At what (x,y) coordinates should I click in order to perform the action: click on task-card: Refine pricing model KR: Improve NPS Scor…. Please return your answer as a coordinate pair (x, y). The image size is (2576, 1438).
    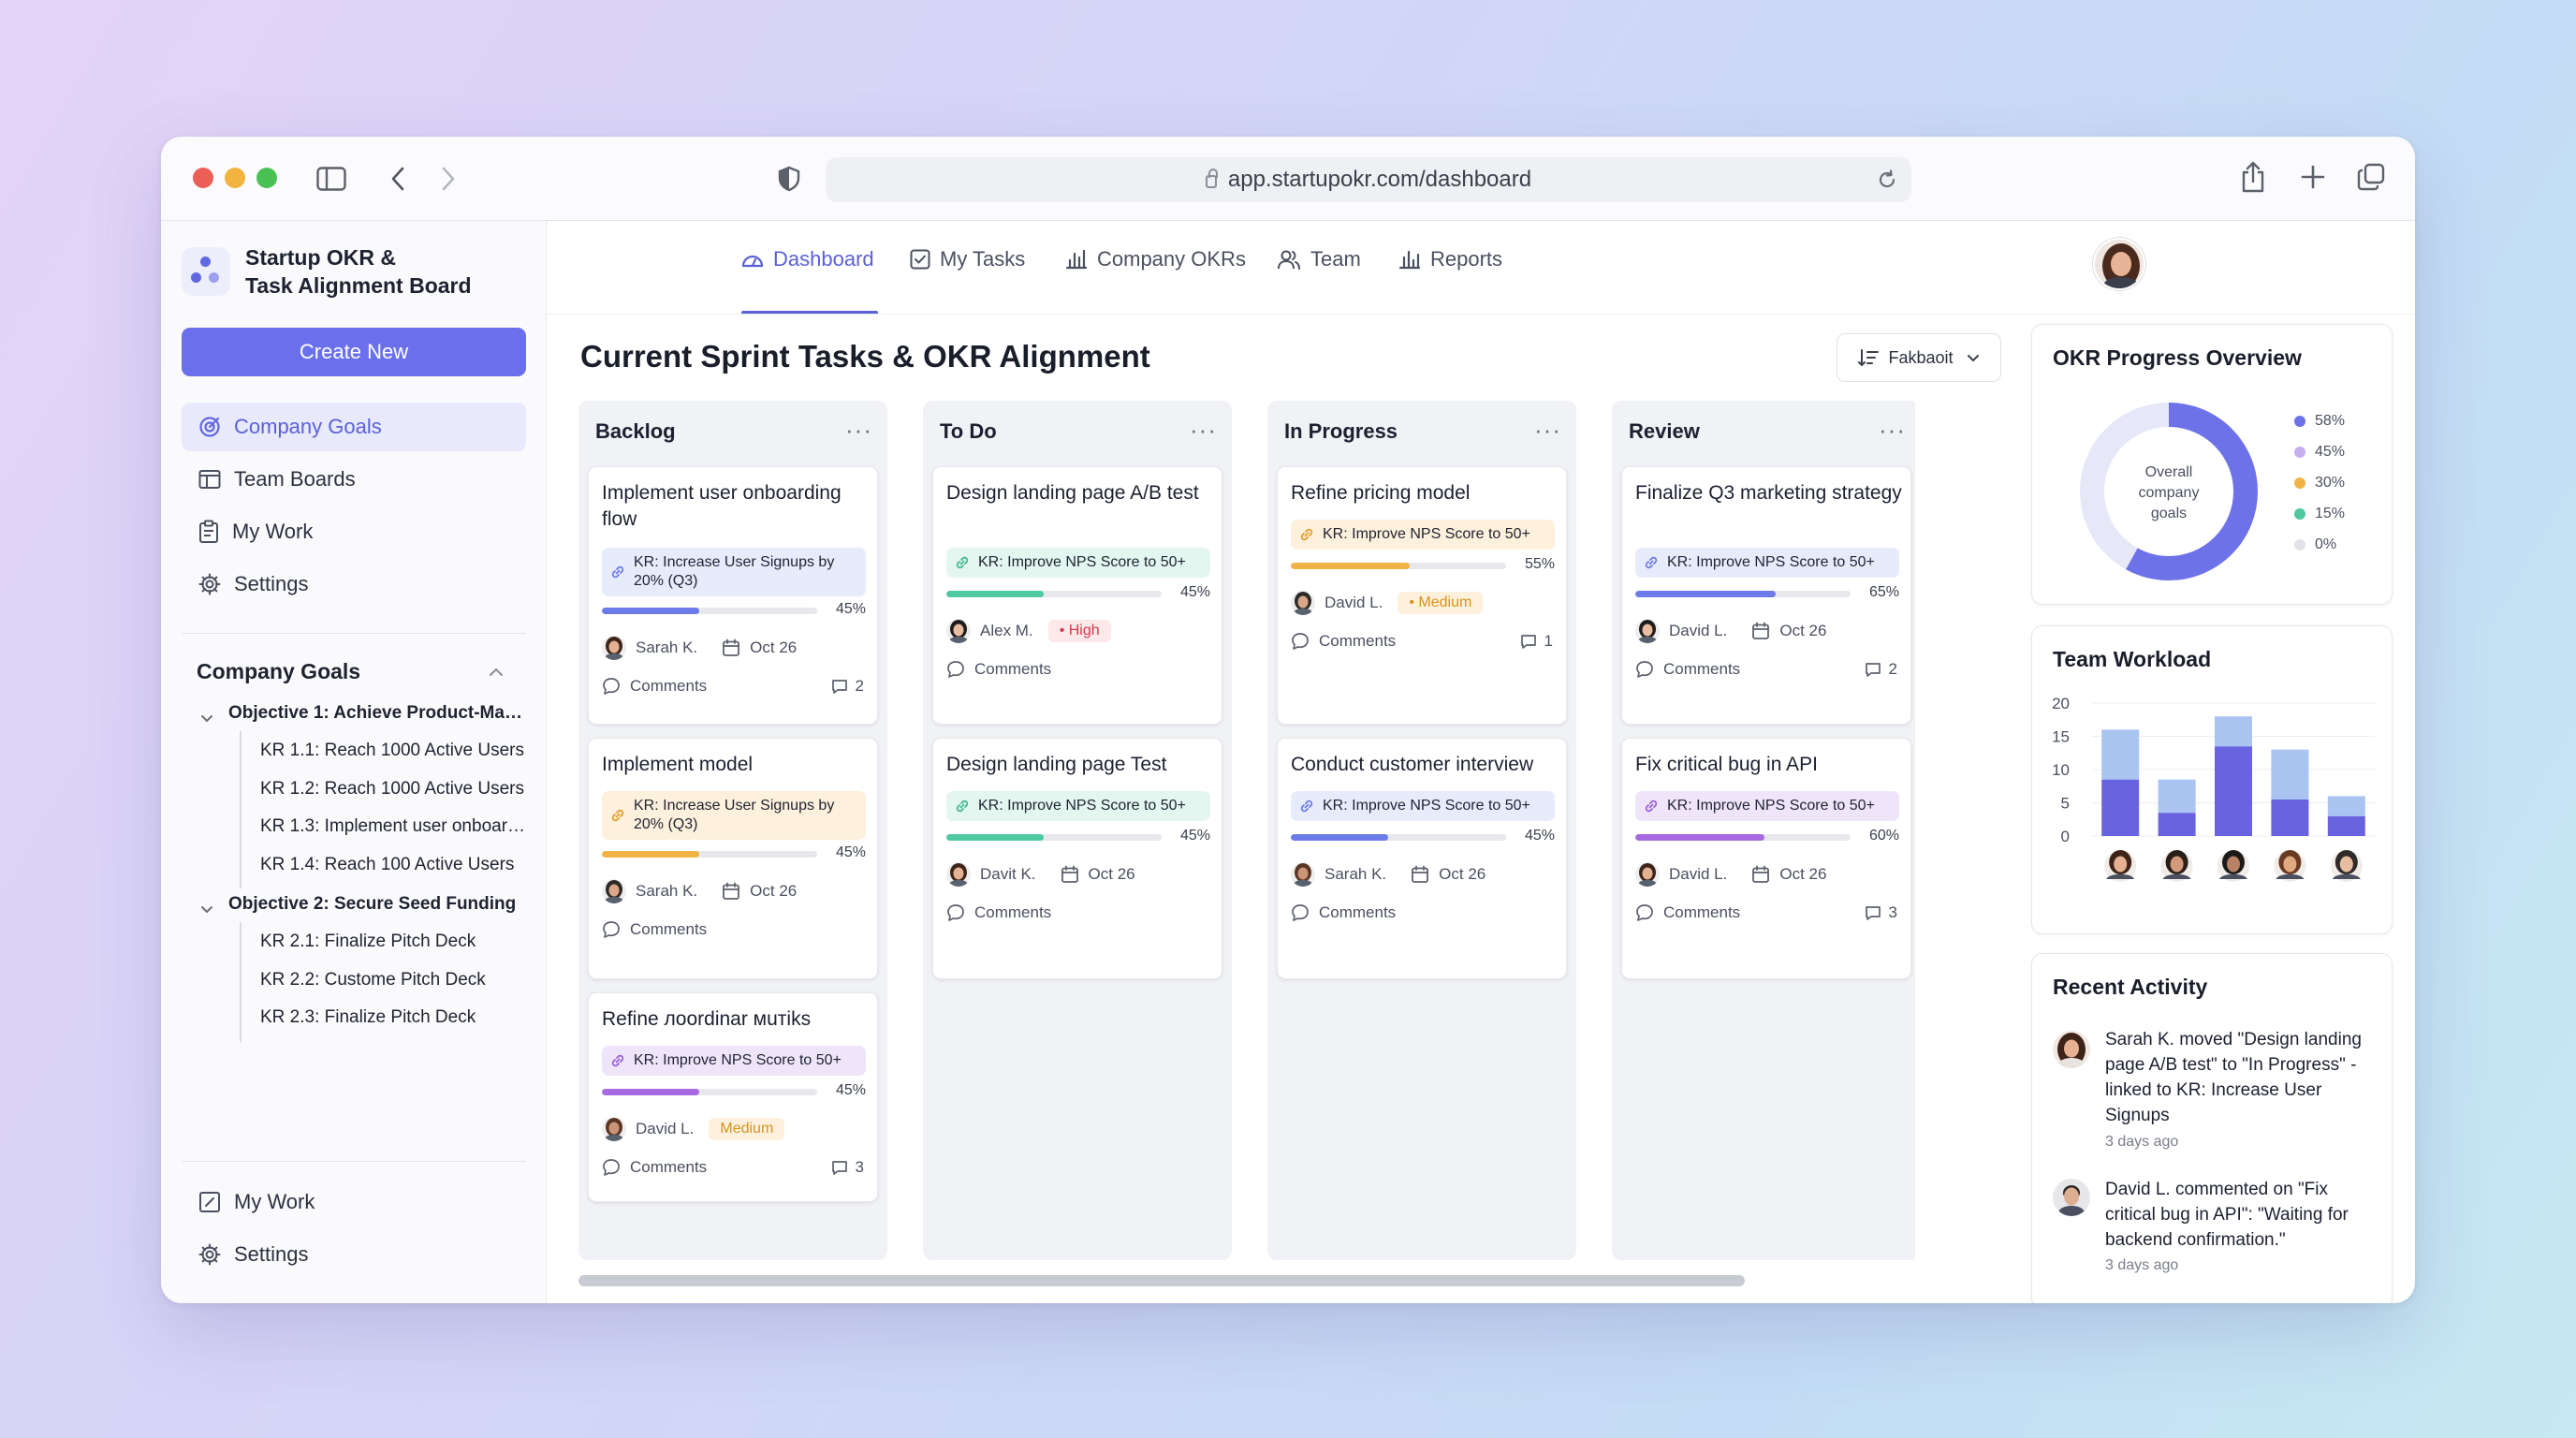
    Looking at the image, I should click on (1422, 595).